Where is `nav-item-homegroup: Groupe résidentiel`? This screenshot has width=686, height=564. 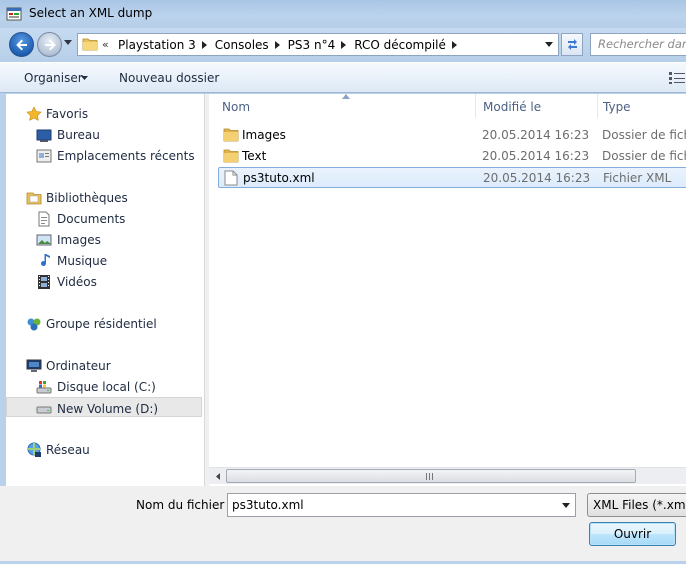 nav-item-homegroup: Groupe résidentiel is located at coordinates (104, 324).